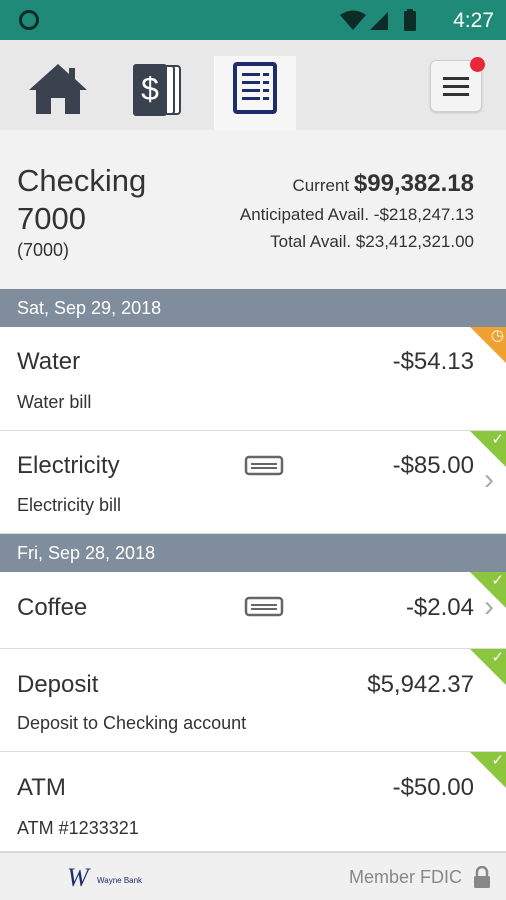 The image size is (506, 900). What do you see at coordinates (41, 787) in the screenshot?
I see `transaction-name: ATM` at bounding box center [41, 787].